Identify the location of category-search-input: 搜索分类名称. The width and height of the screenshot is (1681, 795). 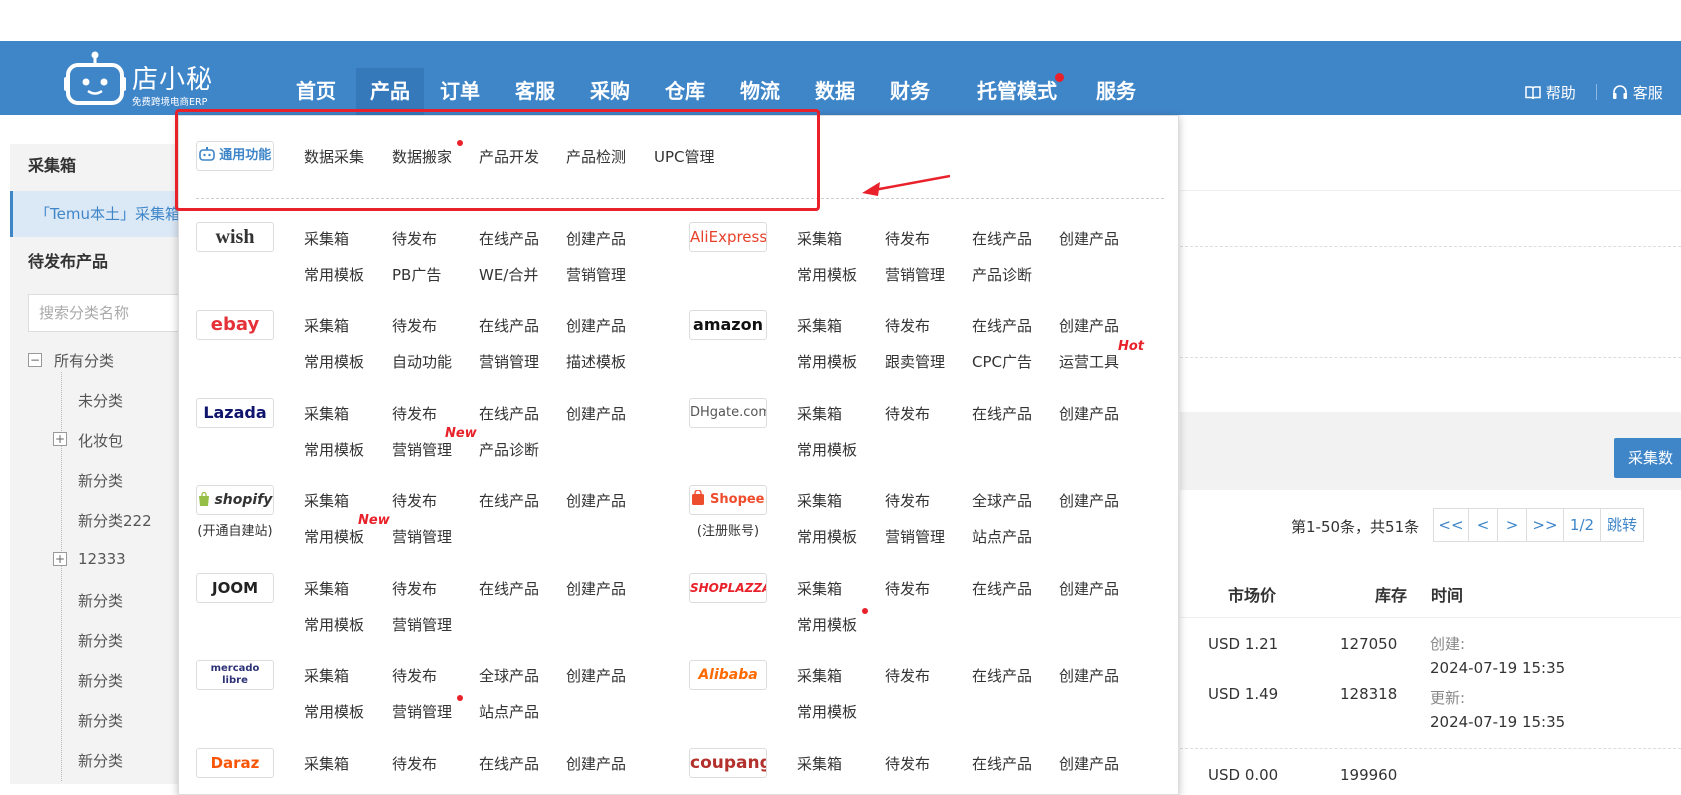
(104, 313).